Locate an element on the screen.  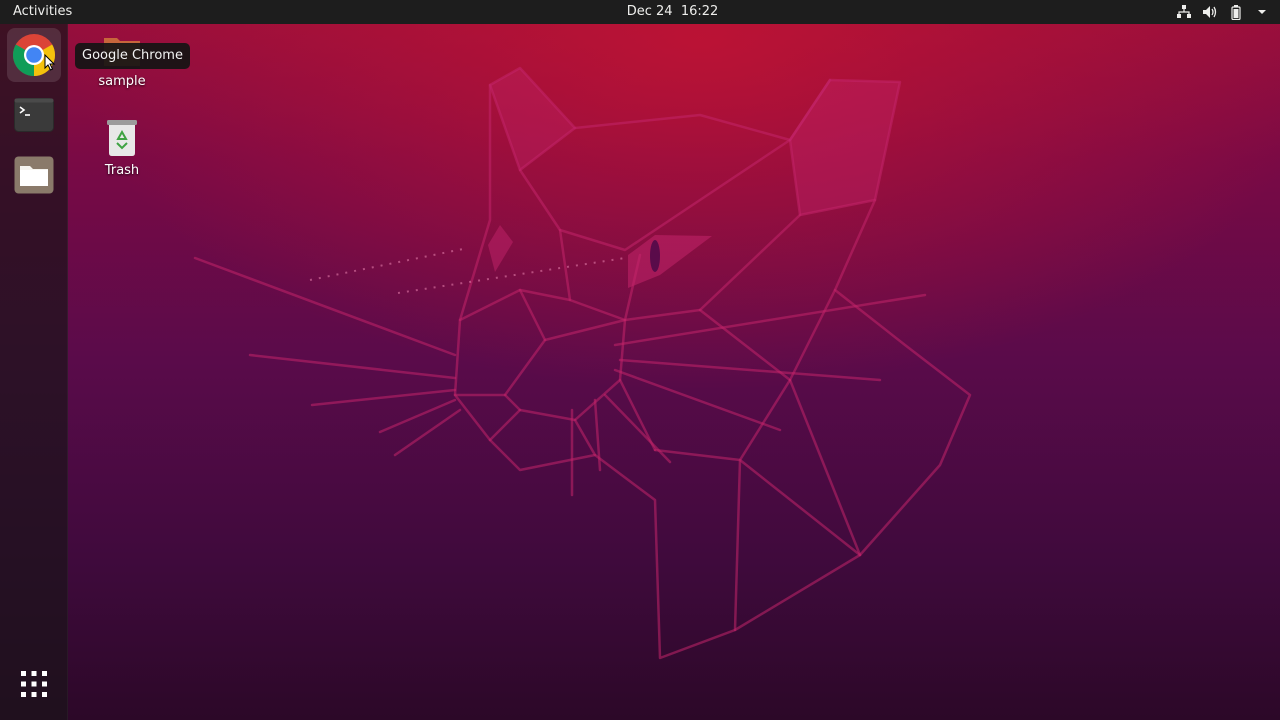
dock-item-terminal is located at coordinates (34, 115).